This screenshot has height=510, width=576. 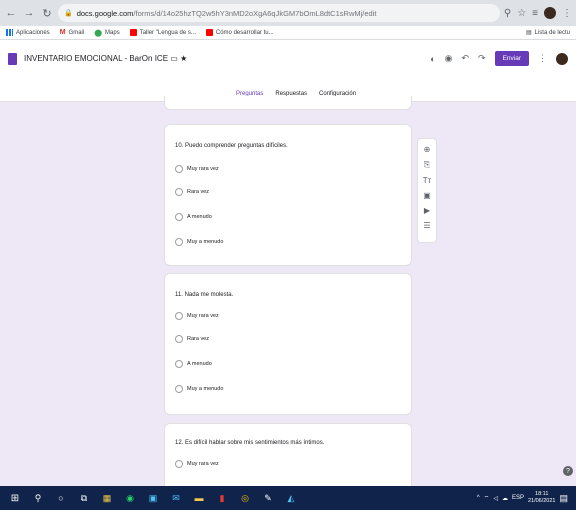 What do you see at coordinates (11, 13) in the screenshot?
I see `back-icon: ←` at bounding box center [11, 13].